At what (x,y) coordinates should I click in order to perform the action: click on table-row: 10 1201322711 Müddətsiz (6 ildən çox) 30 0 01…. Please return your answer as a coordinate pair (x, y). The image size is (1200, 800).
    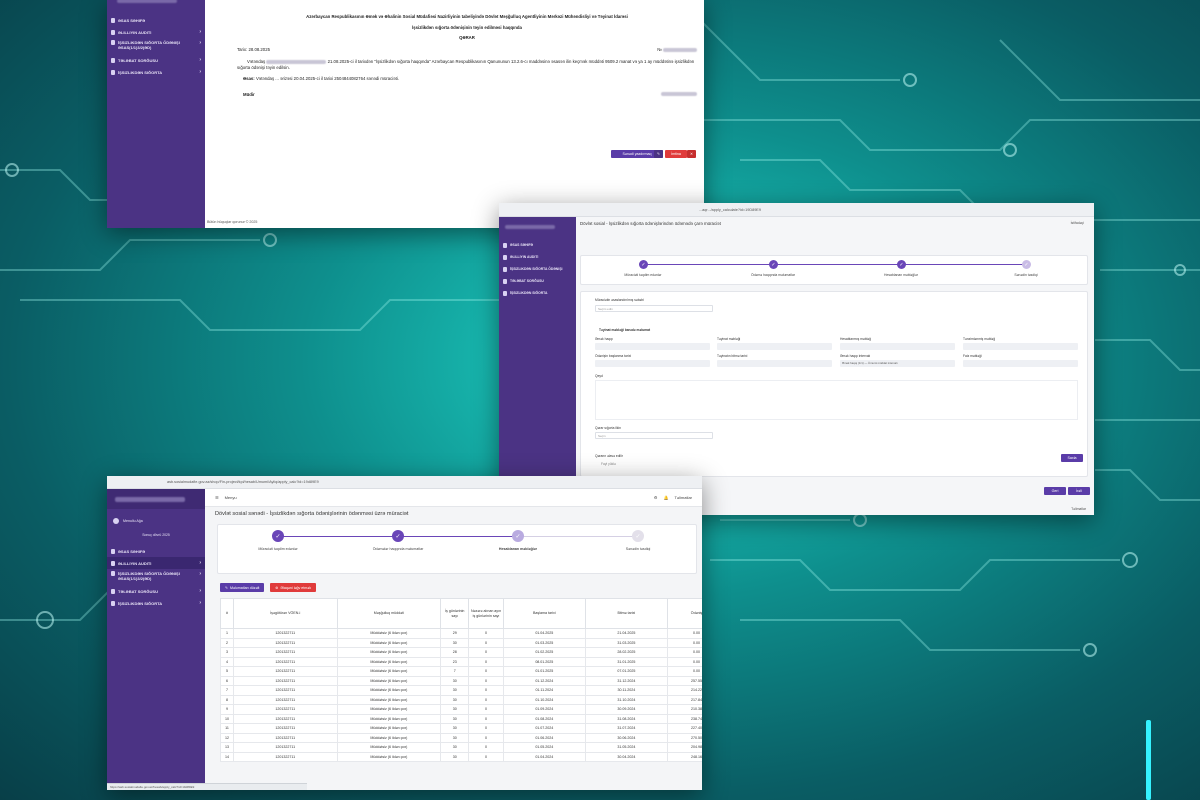
    Looking at the image, I should click on (461, 718).